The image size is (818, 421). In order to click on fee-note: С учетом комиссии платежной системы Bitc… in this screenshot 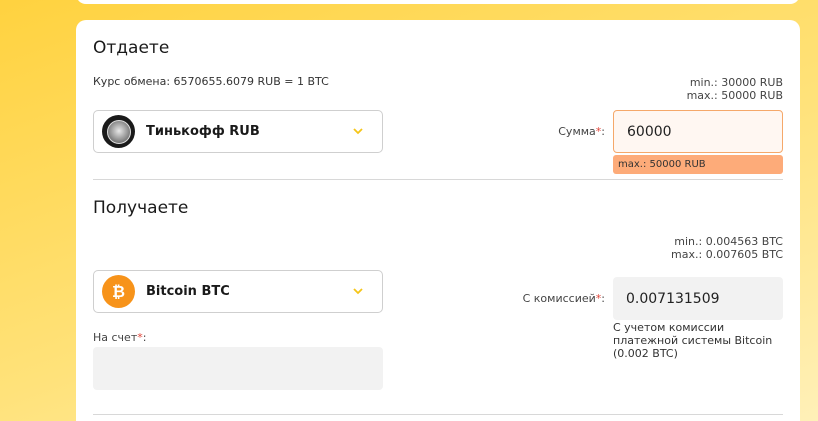, I will do `click(693, 340)`.